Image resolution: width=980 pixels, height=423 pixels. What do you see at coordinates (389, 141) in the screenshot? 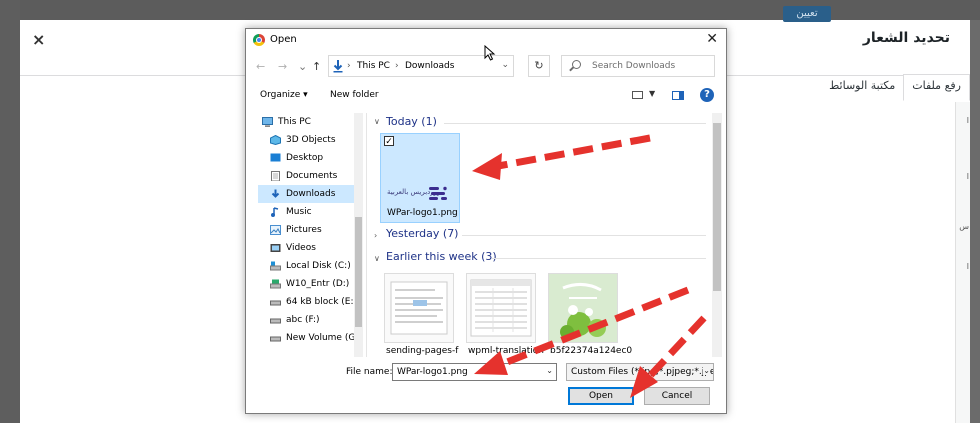
I see `checkbox: ✓` at bounding box center [389, 141].